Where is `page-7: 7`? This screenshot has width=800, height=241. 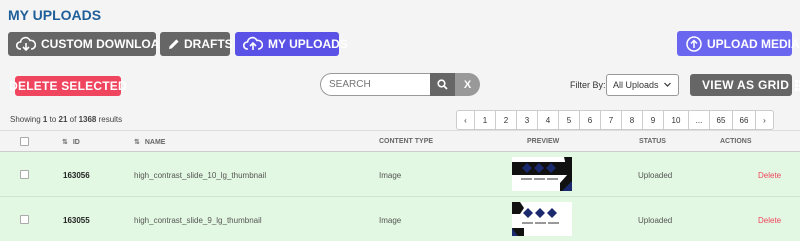 page-7: 7 is located at coordinates (611, 120).